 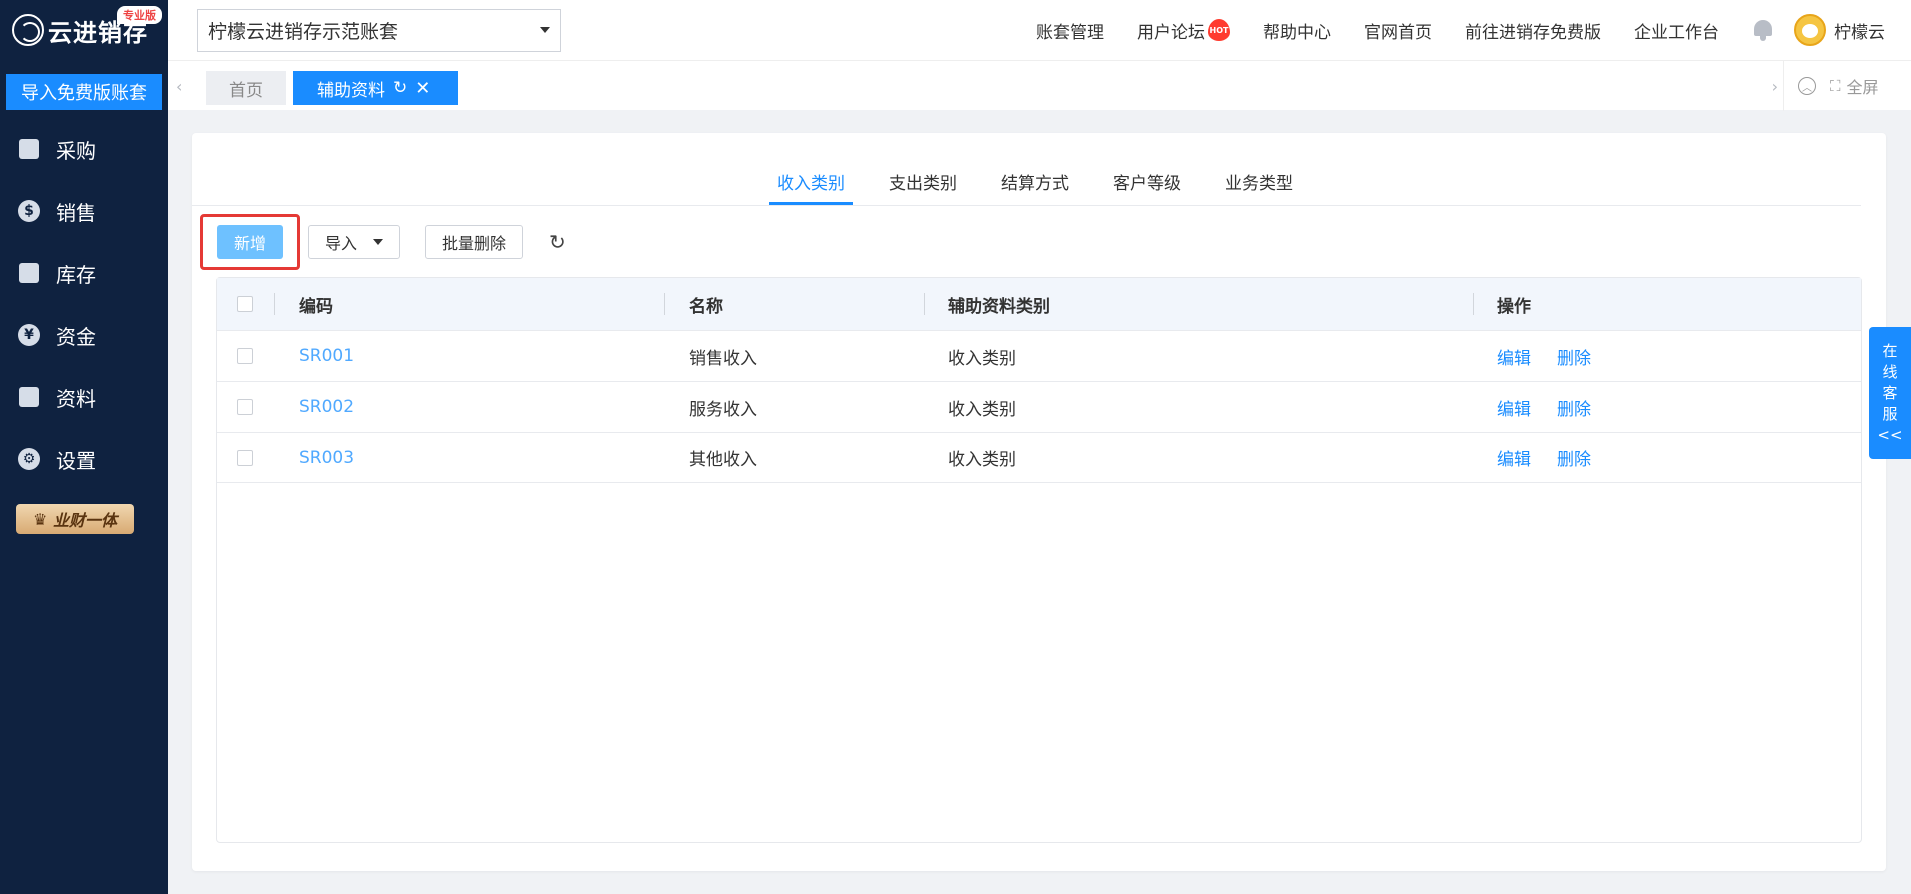 I want to click on sidebar-item-sales: $ 销售, so click(x=84, y=211).